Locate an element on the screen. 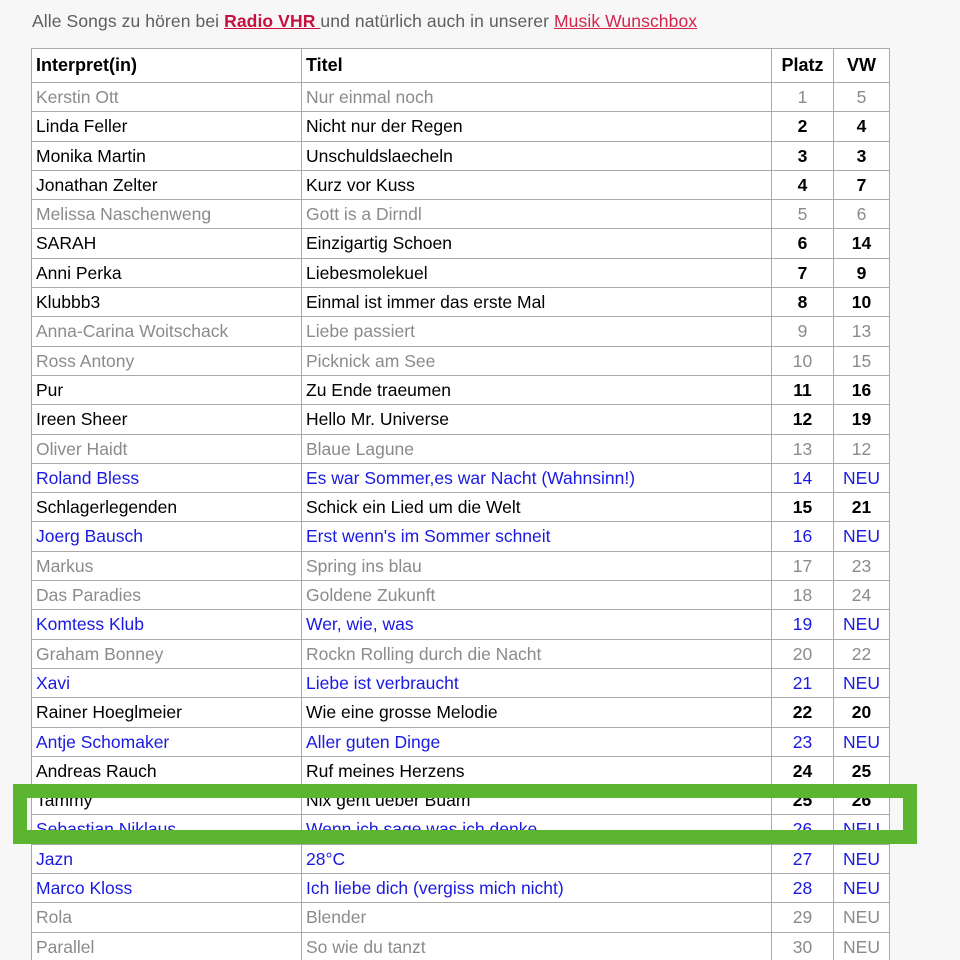  table-row: Komtess Klub Wer, wie, was 19 NEU is located at coordinates (460, 624).